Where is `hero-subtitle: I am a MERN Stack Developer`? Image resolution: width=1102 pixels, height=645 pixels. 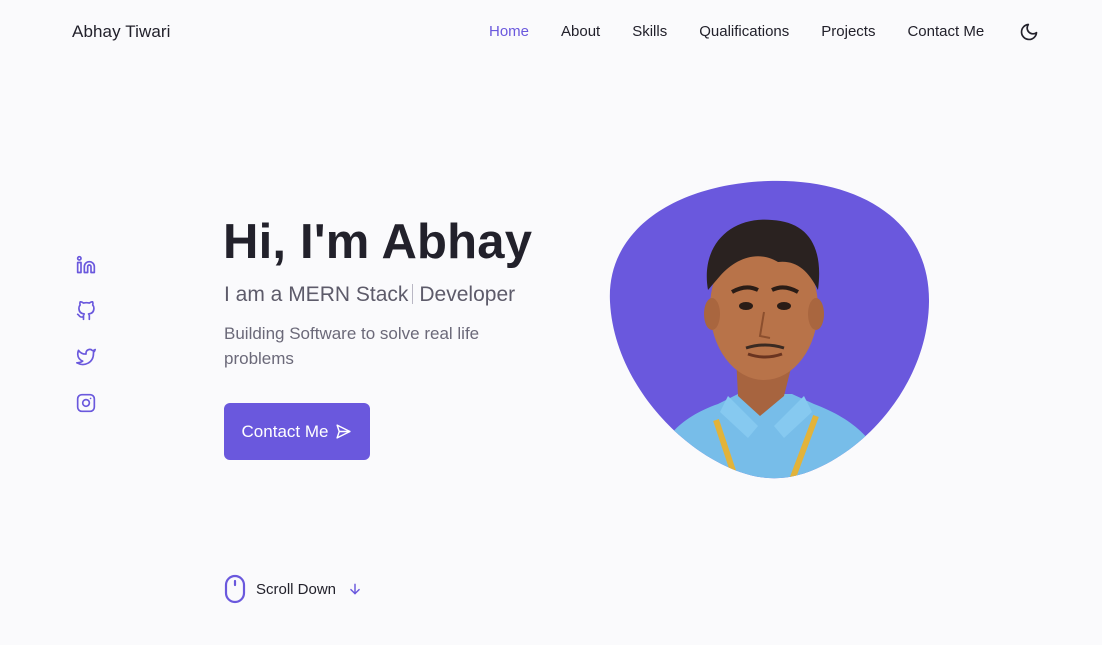
hero-subtitle: I am a MERN Stack Developer is located at coordinates (369, 295).